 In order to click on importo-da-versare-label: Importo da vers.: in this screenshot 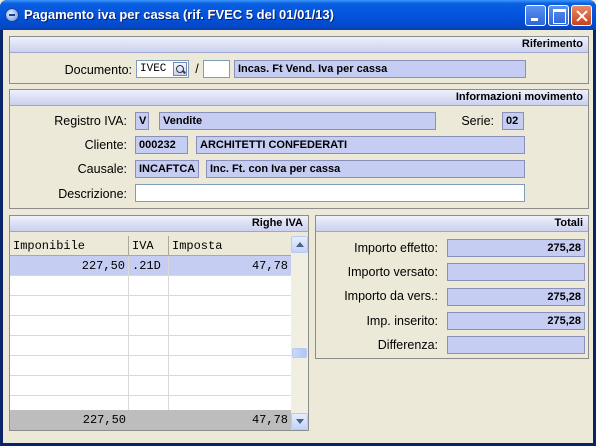, I will do `click(391, 296)`.